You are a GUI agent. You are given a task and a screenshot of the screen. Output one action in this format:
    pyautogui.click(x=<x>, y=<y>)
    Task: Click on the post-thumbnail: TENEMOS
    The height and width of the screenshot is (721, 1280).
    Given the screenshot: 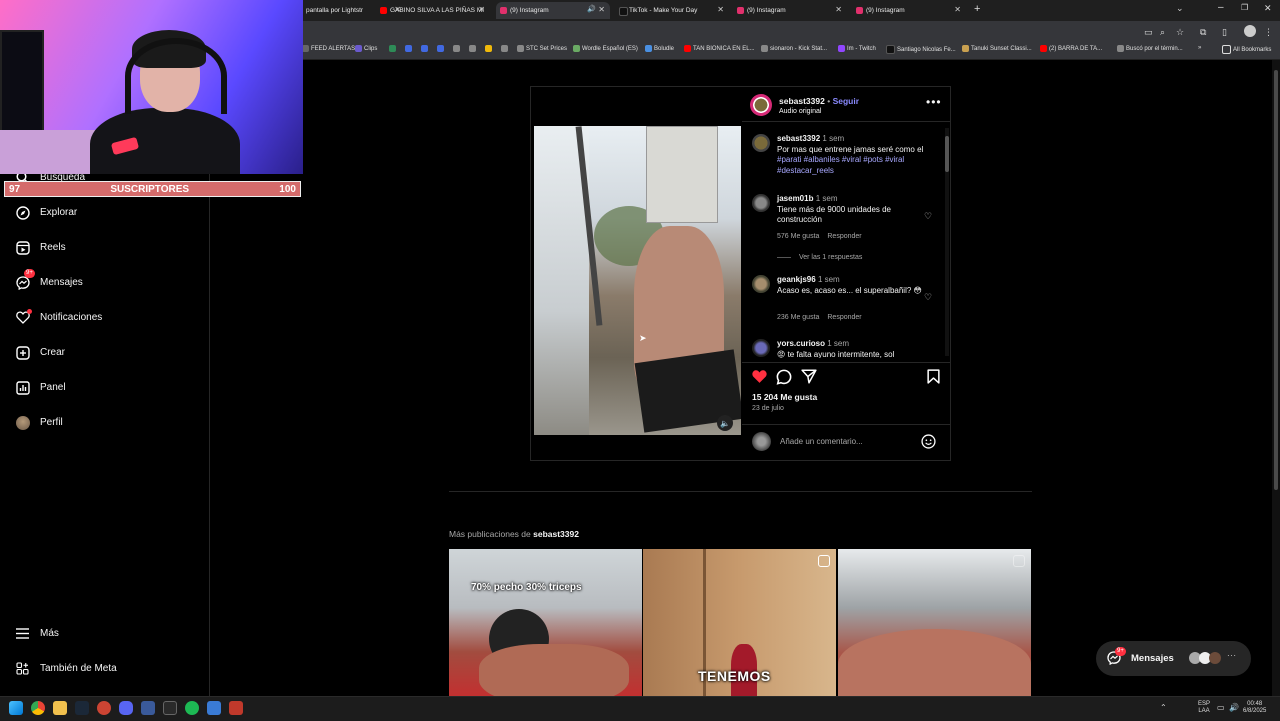 What is the action you would take?
    pyautogui.click(x=739, y=622)
    